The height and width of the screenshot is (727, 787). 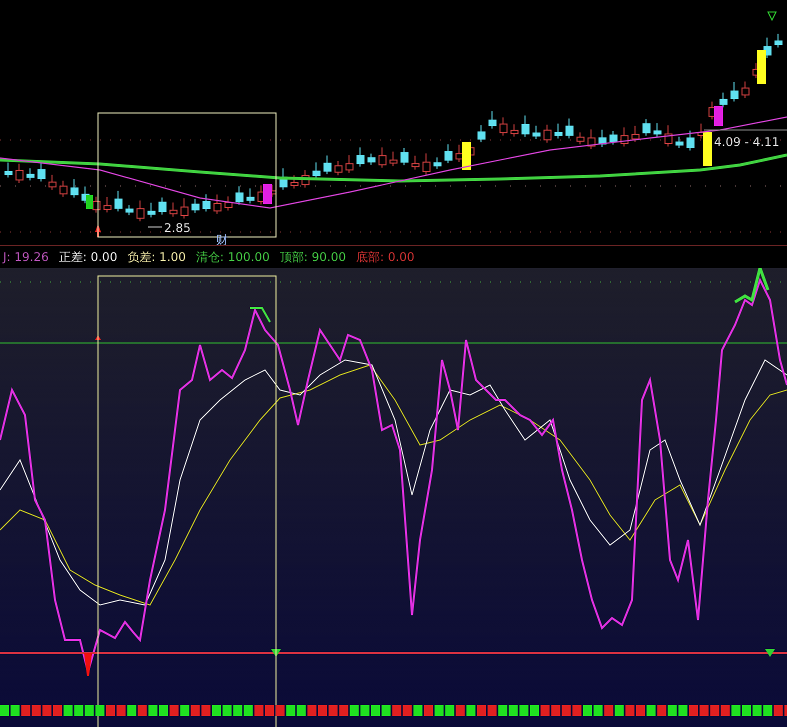 What do you see at coordinates (156, 257) in the screenshot?
I see `indicator-value: 负差: 1.00` at bounding box center [156, 257].